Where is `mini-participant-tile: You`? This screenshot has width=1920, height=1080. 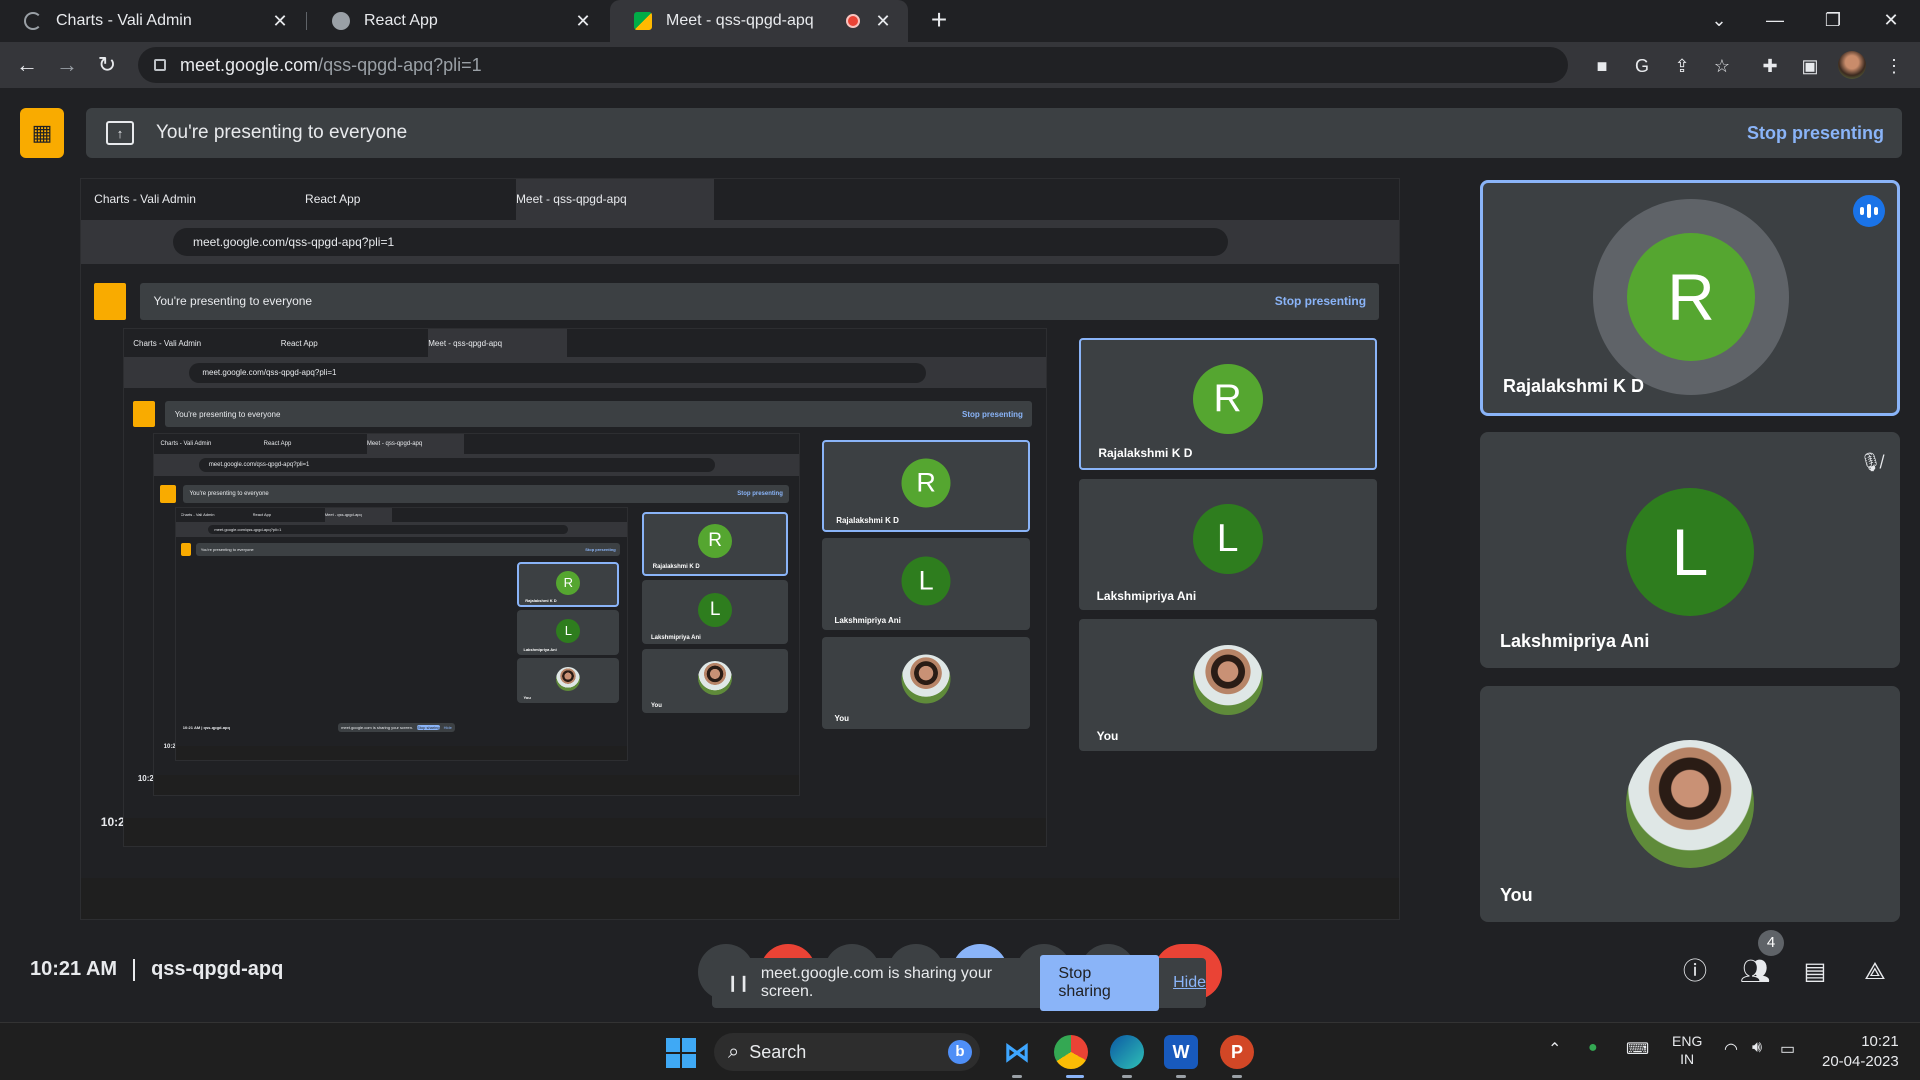
mini-participant-tile: You is located at coordinates (926, 682).